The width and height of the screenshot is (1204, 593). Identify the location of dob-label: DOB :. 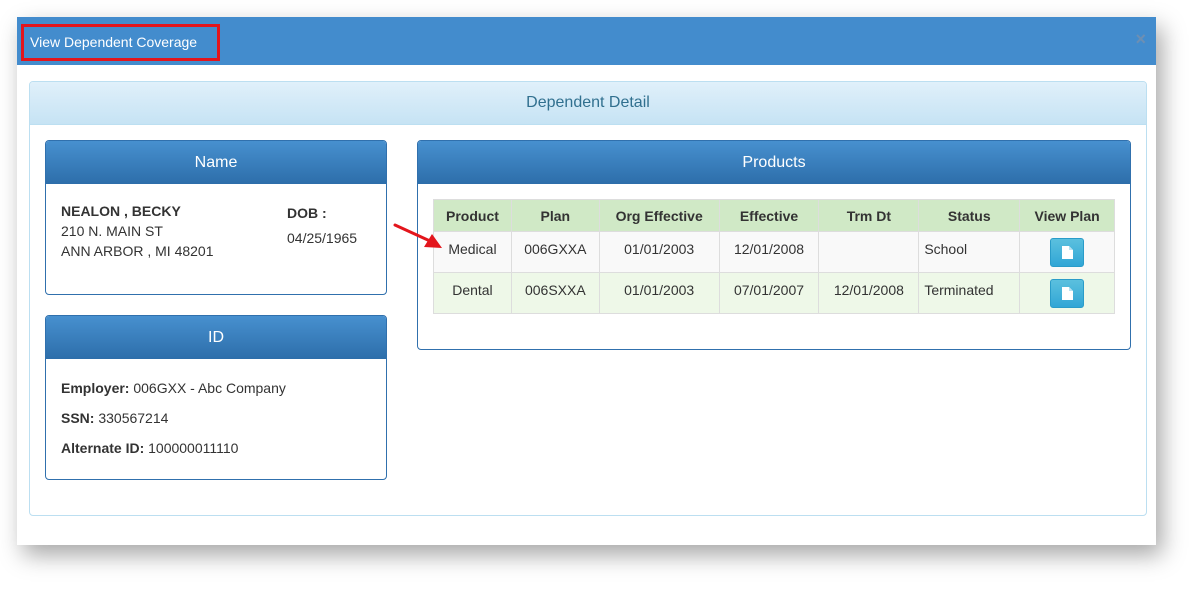
(307, 213).